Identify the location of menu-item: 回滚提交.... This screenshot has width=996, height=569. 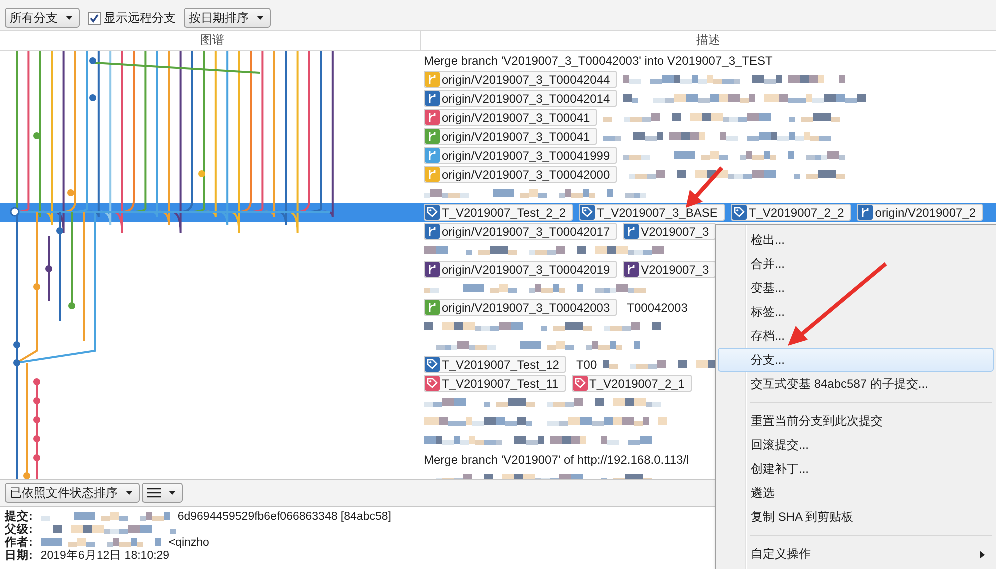
(856, 445).